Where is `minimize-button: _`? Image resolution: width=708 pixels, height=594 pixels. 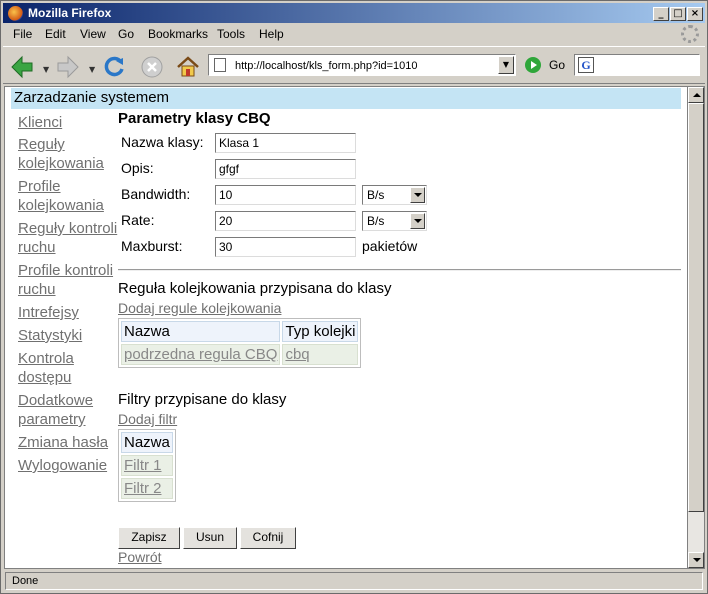
minimize-button: _ is located at coordinates (661, 14).